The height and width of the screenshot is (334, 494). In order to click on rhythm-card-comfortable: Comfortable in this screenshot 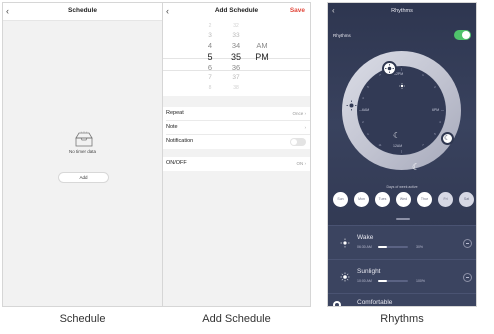, I will do `click(402, 299)`.